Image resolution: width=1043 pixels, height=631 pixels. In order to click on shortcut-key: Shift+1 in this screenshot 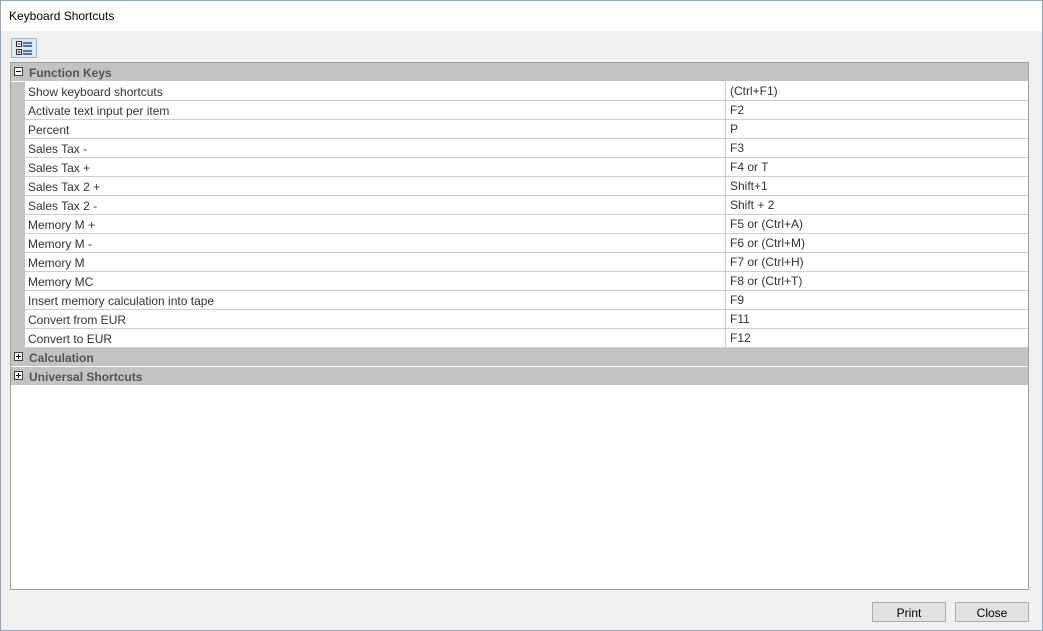, I will do `click(876, 186)`.